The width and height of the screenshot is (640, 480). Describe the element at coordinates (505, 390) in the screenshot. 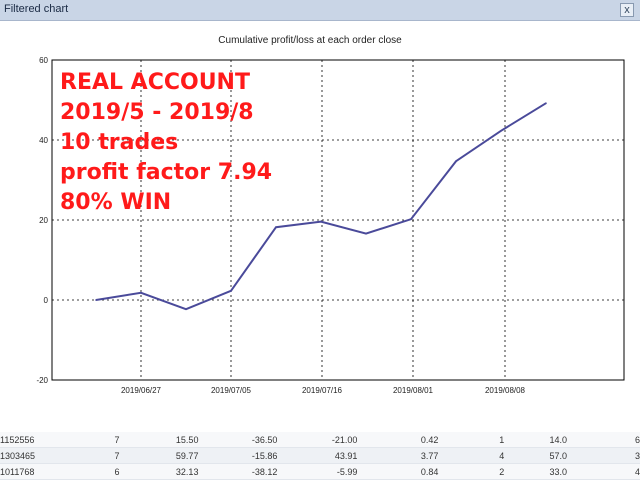

I see `x-tick-label: 2019/08/08` at that location.